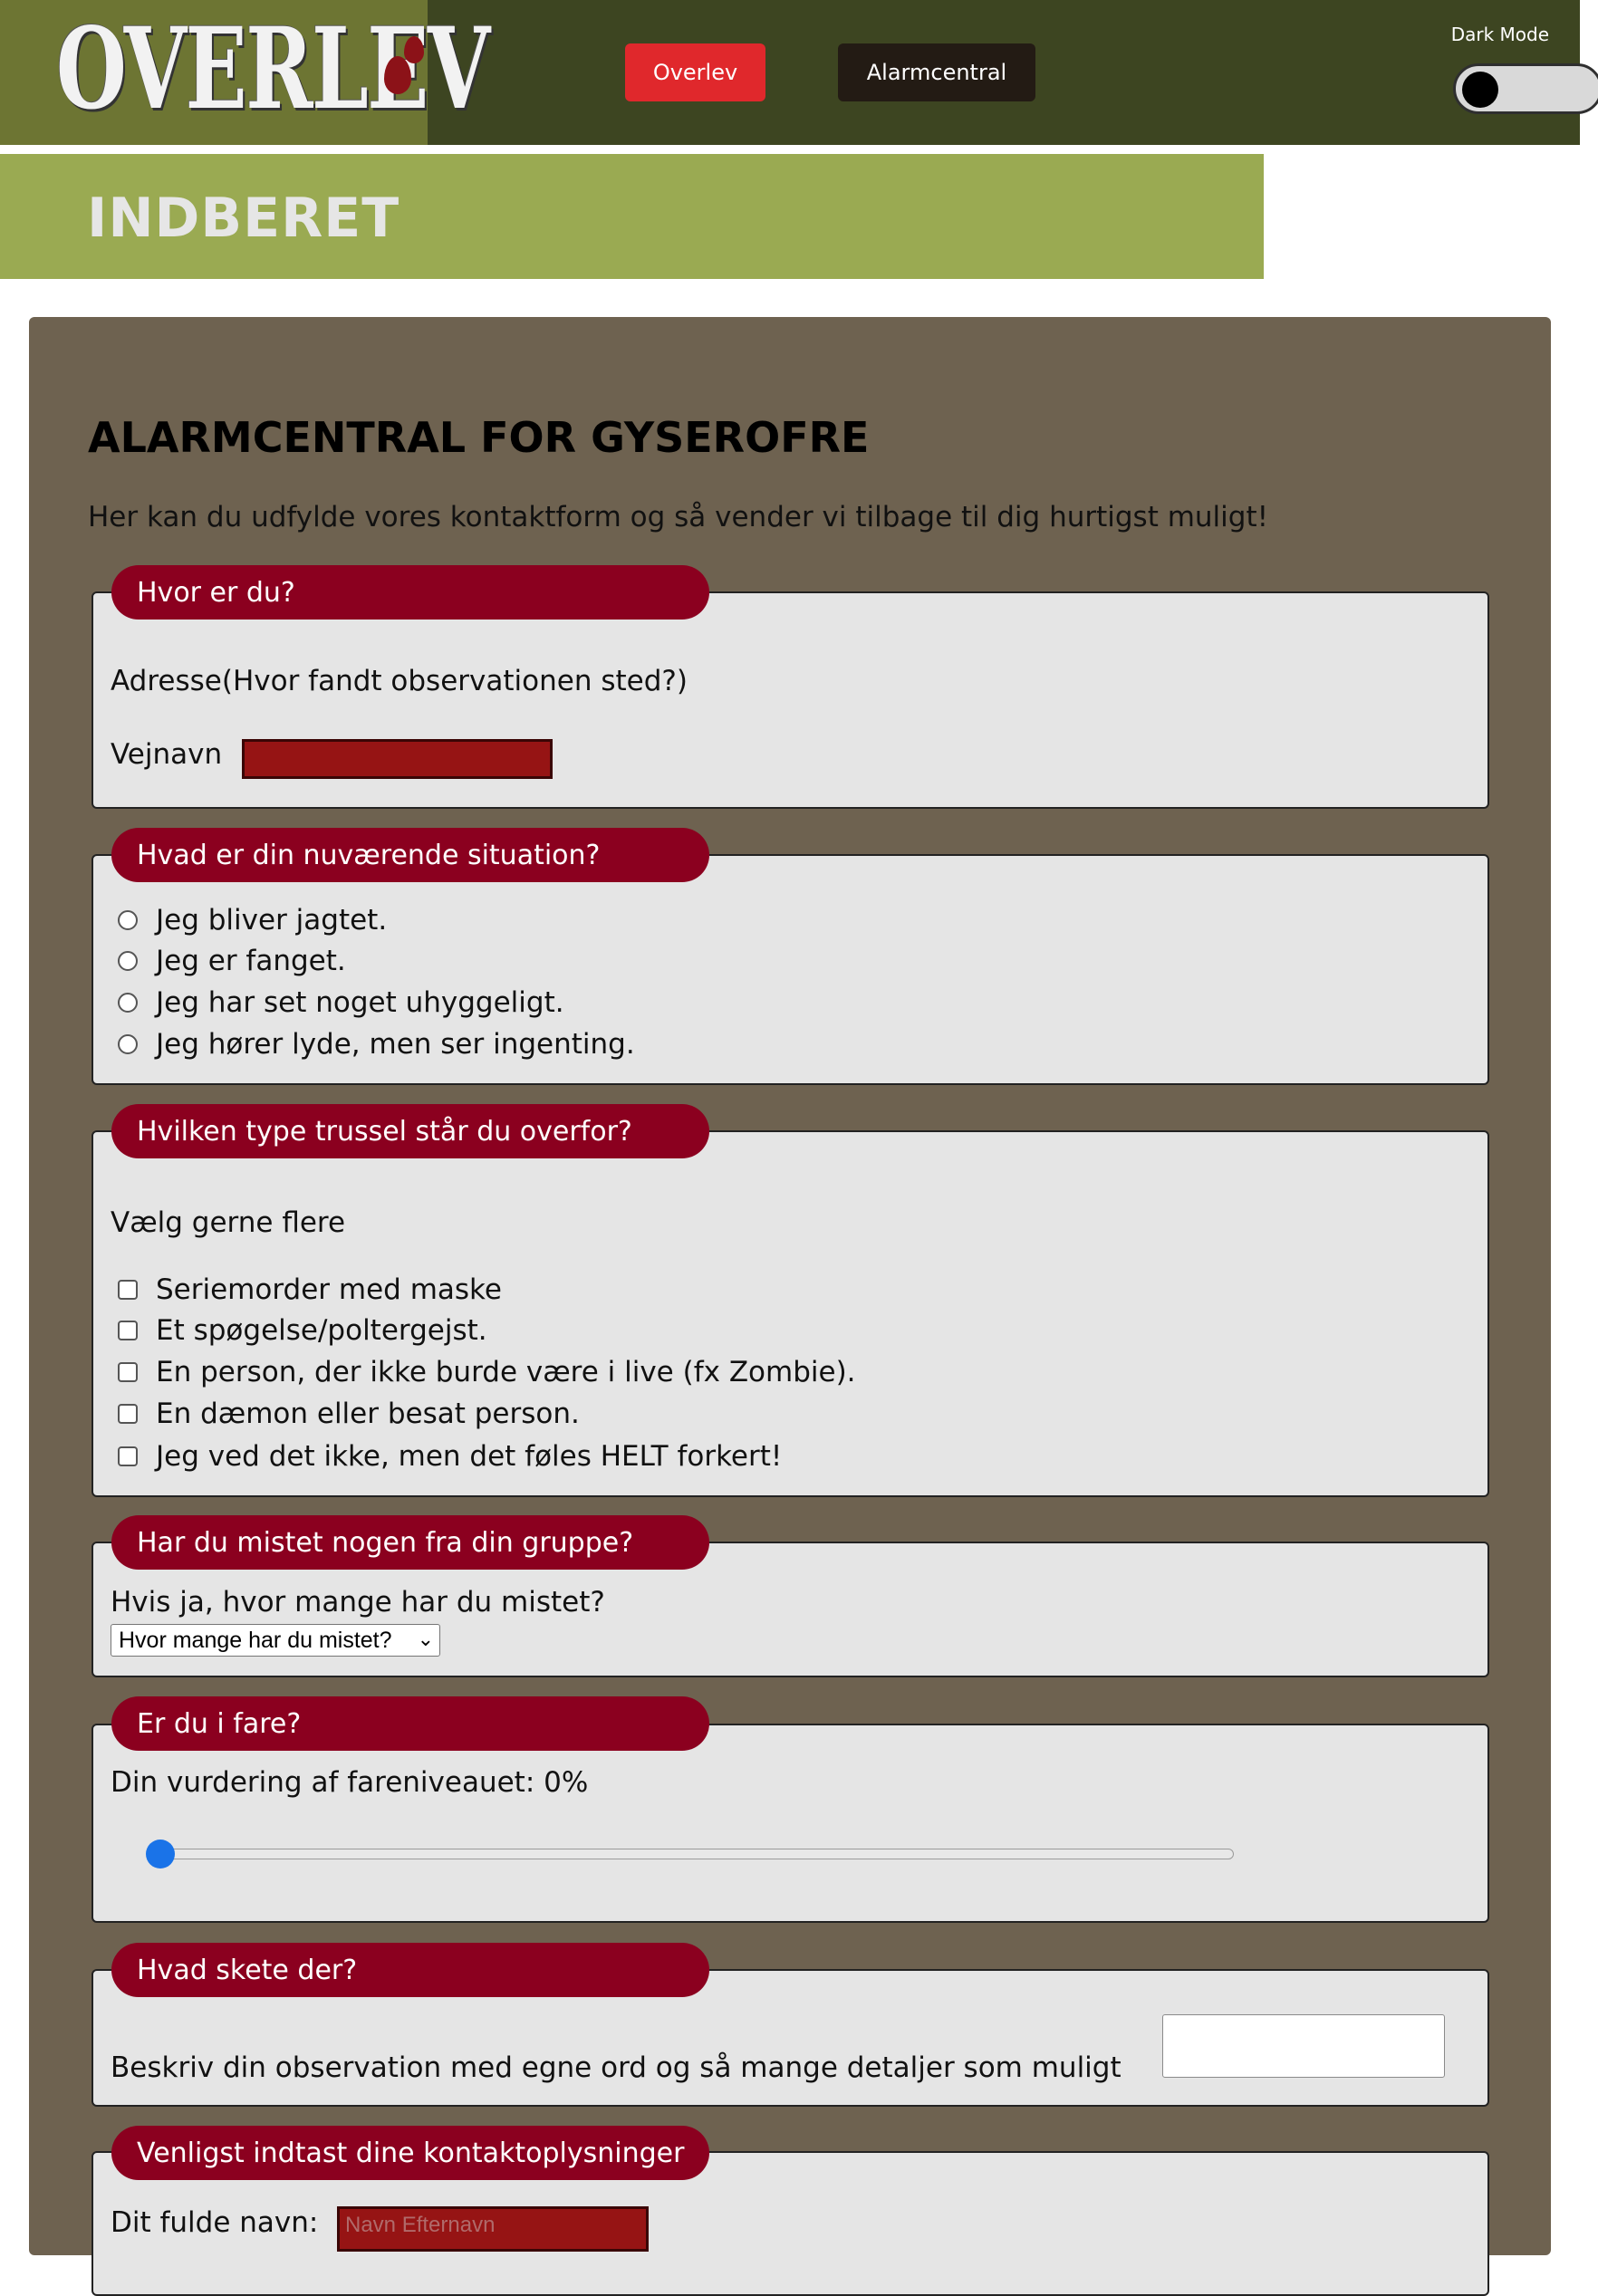  I want to click on observation-textarea, so click(1303, 2046).